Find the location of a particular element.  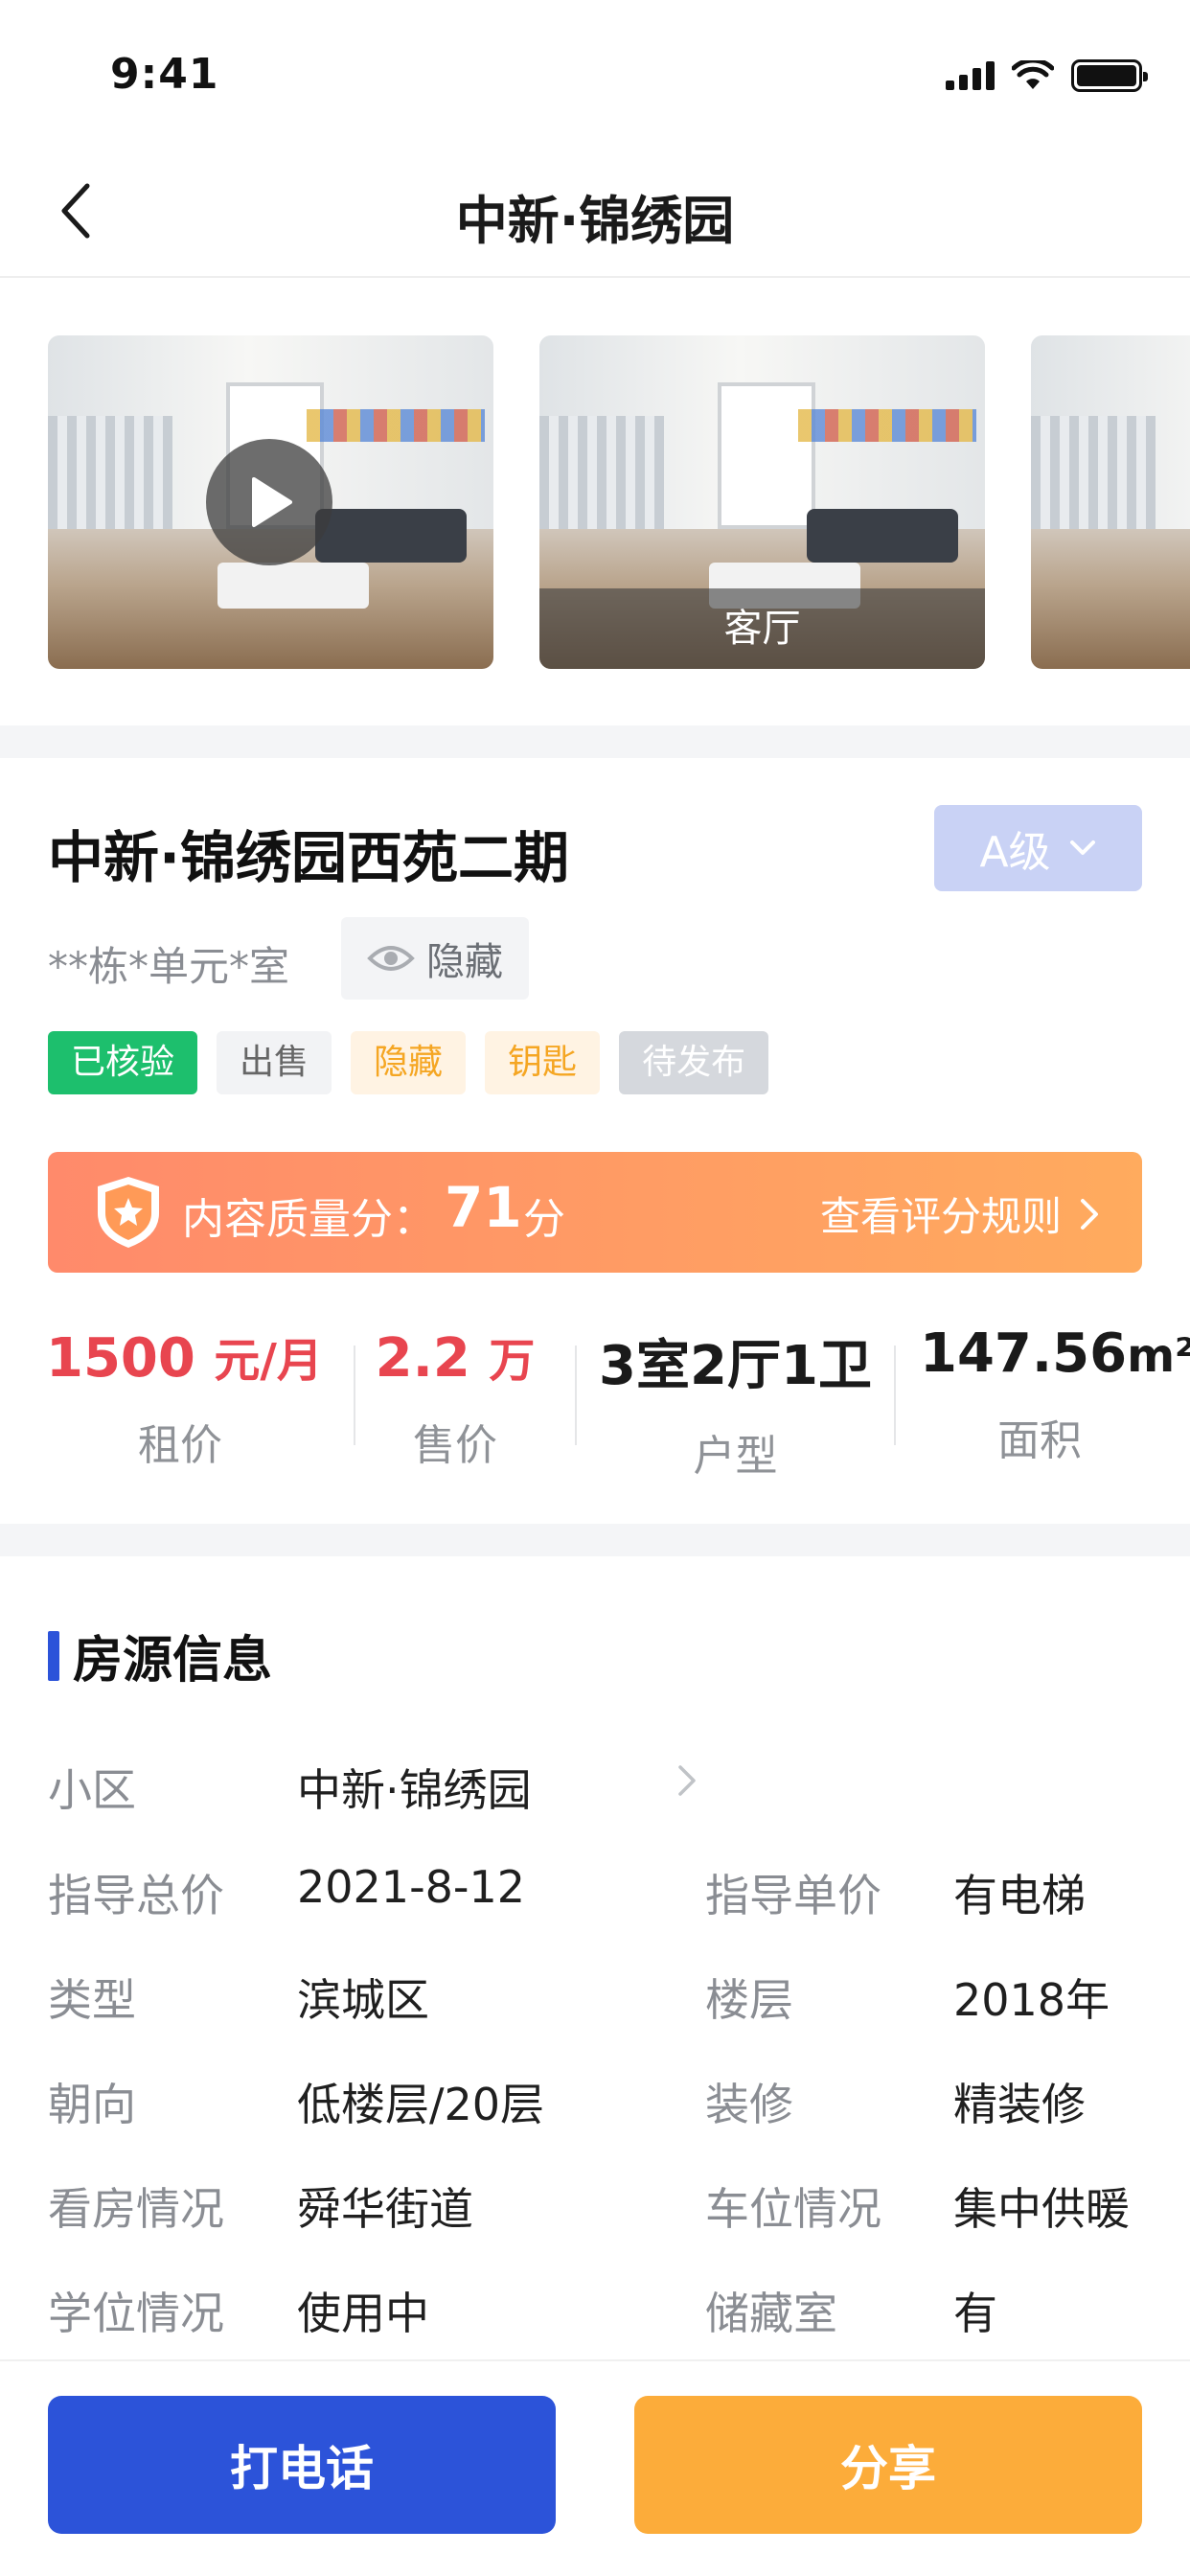

tag-hidden: 隐藏 is located at coordinates (409, 1062).